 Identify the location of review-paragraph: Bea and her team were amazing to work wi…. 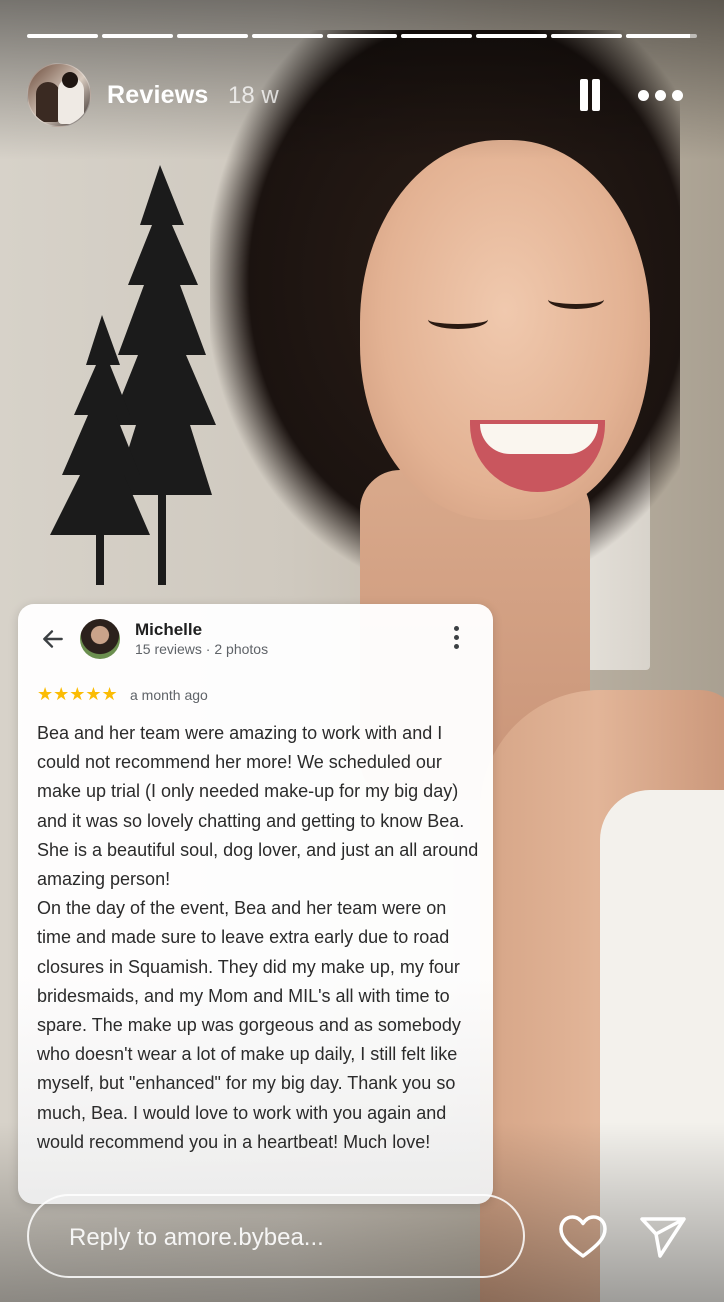
(258, 806).